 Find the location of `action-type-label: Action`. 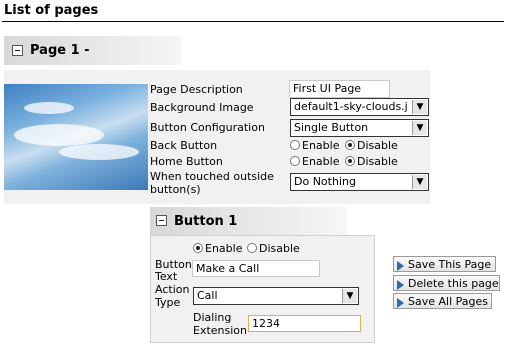

action-type-label: Action is located at coordinates (172, 289).